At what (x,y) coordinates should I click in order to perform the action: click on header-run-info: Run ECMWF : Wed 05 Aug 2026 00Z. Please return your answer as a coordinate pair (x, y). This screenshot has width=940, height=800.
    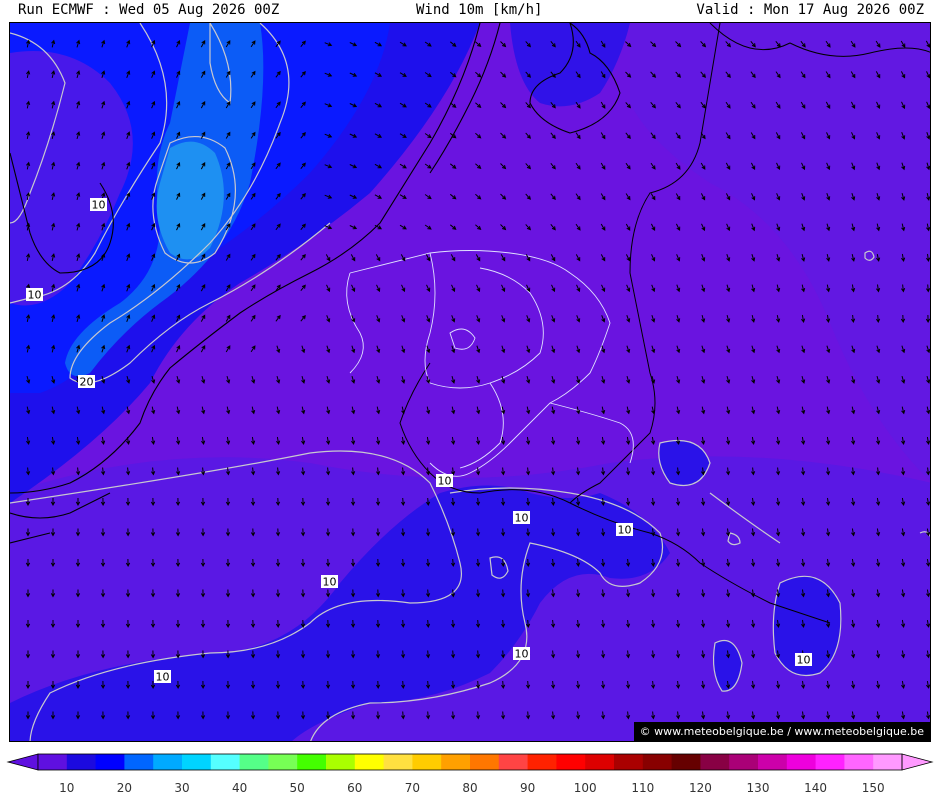
    Looking at the image, I should click on (149, 10).